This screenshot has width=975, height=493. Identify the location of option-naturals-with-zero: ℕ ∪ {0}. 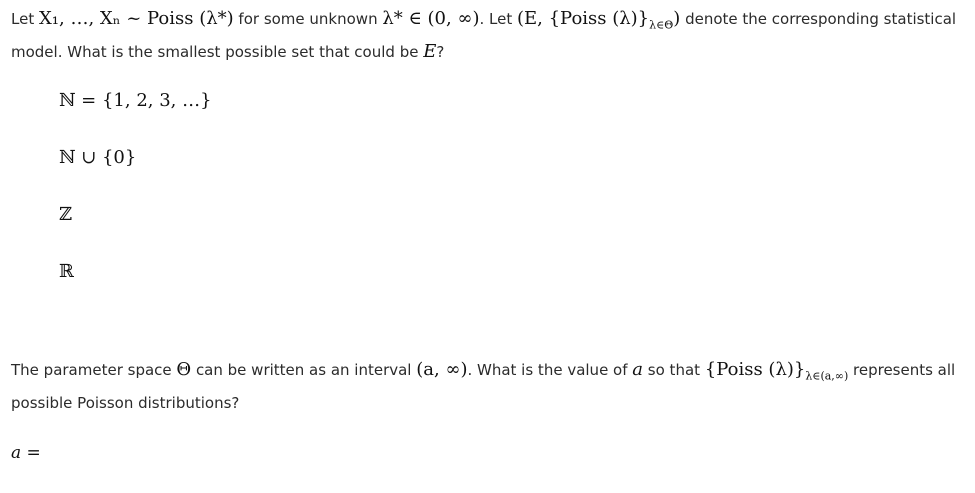
(135, 173).